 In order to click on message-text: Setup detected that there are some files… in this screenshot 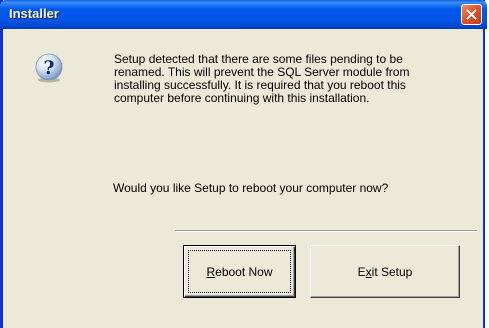, I will do `click(262, 78)`.